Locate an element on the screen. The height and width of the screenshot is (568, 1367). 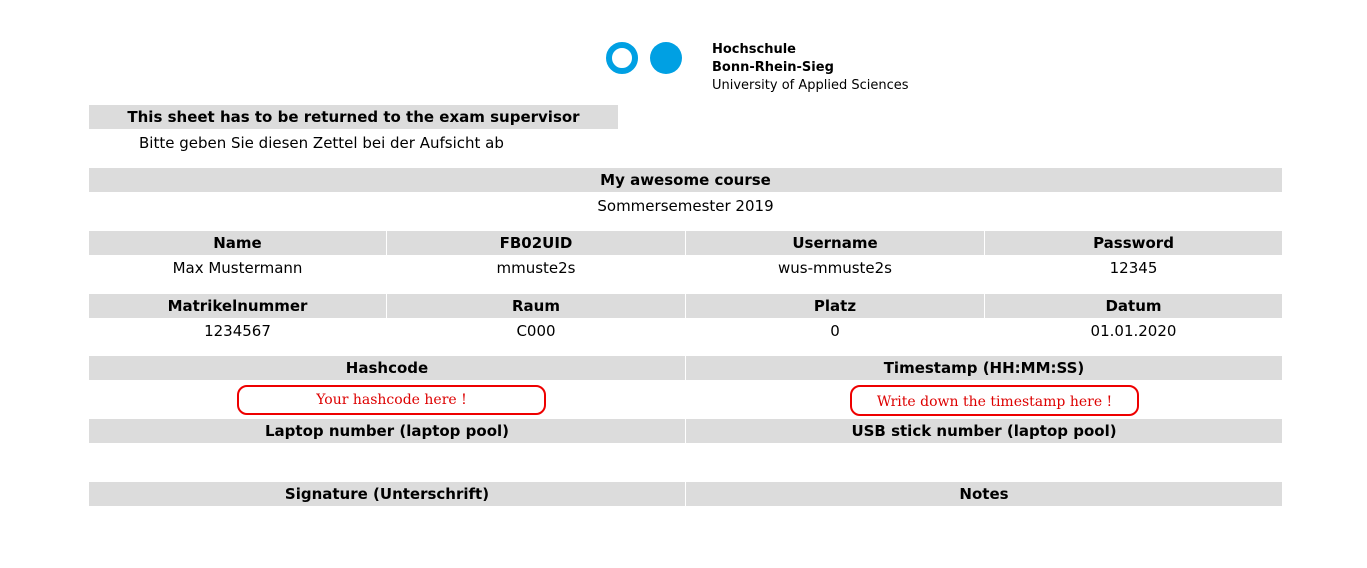
course-title: My awesome course is located at coordinates (685, 180).